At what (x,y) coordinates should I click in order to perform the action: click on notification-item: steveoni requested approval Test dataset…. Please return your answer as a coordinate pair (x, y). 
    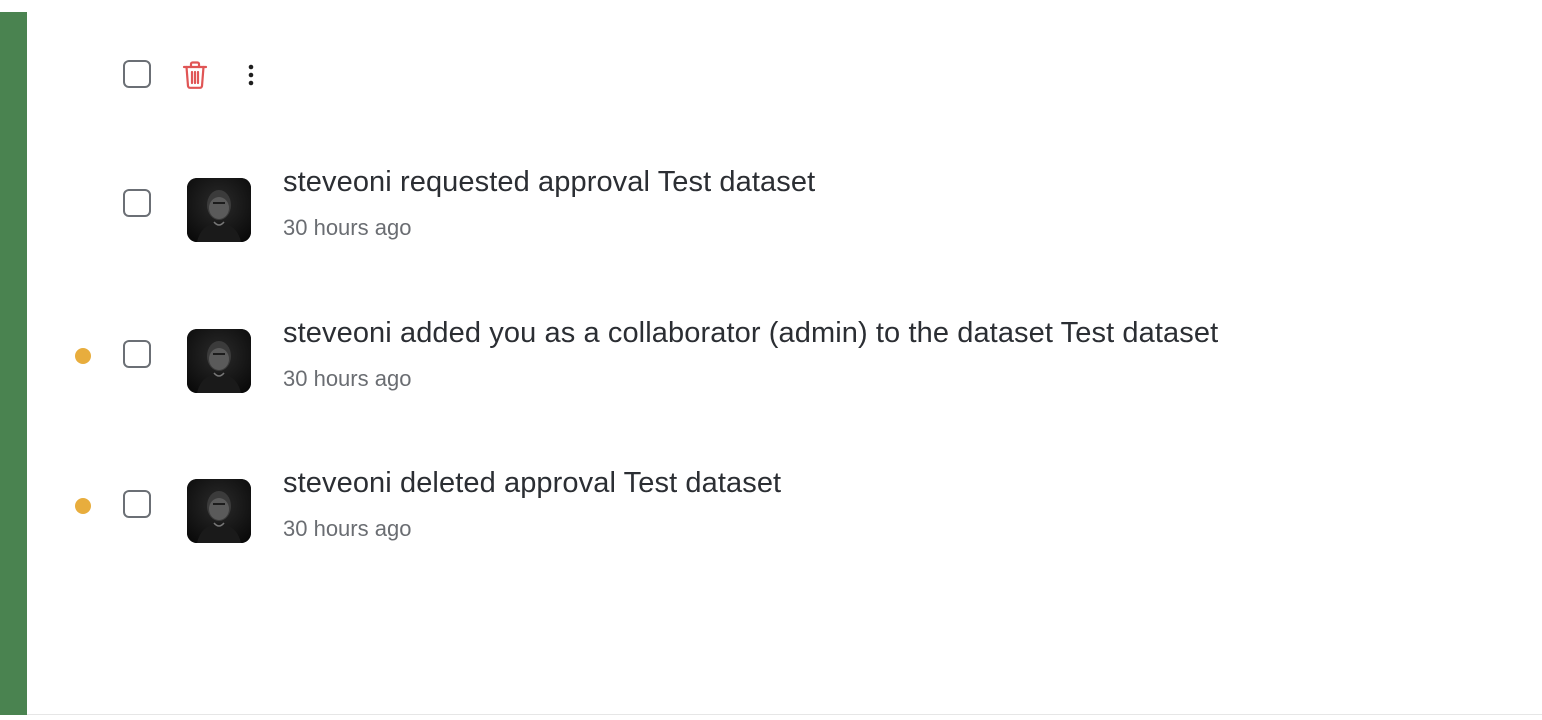
    Looking at the image, I should click on (777, 205).